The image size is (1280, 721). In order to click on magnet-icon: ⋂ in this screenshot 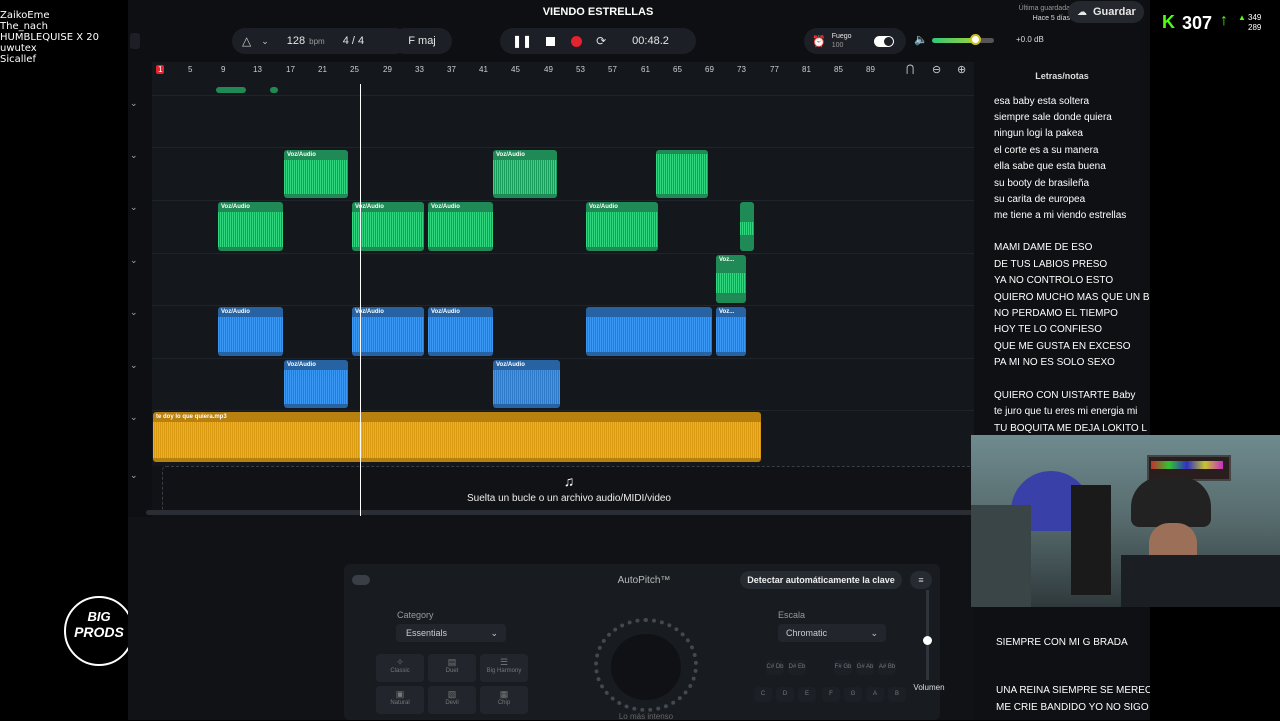, I will do `click(910, 69)`.